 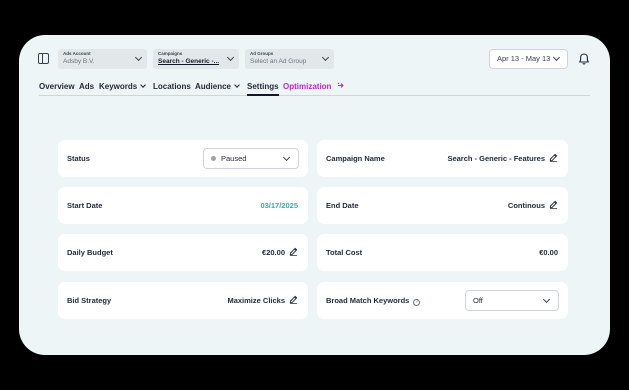 I want to click on tab-audience-label: Audience, so click(x=213, y=86).